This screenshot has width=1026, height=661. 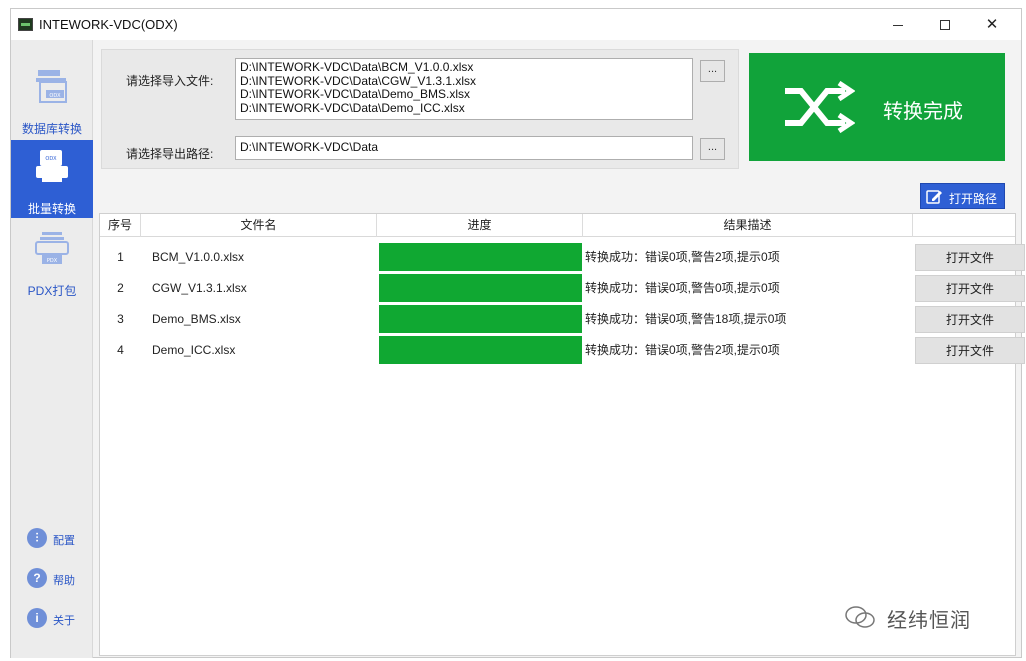 I want to click on maximize-icon, so click(x=945, y=25).